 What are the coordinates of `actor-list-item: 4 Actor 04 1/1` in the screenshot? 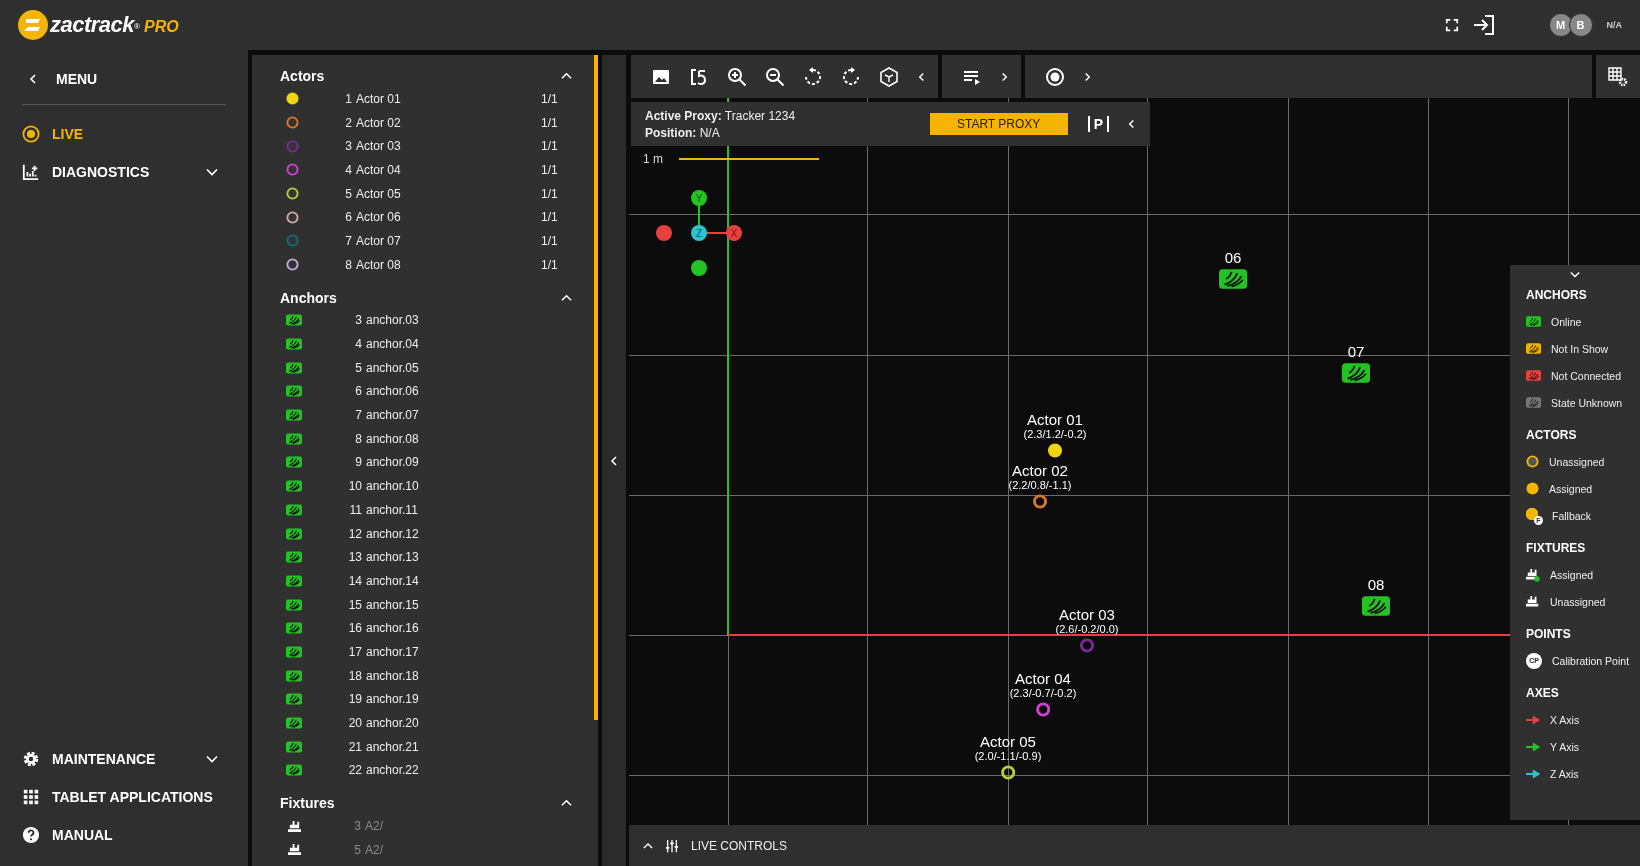 It's located at (425, 170).